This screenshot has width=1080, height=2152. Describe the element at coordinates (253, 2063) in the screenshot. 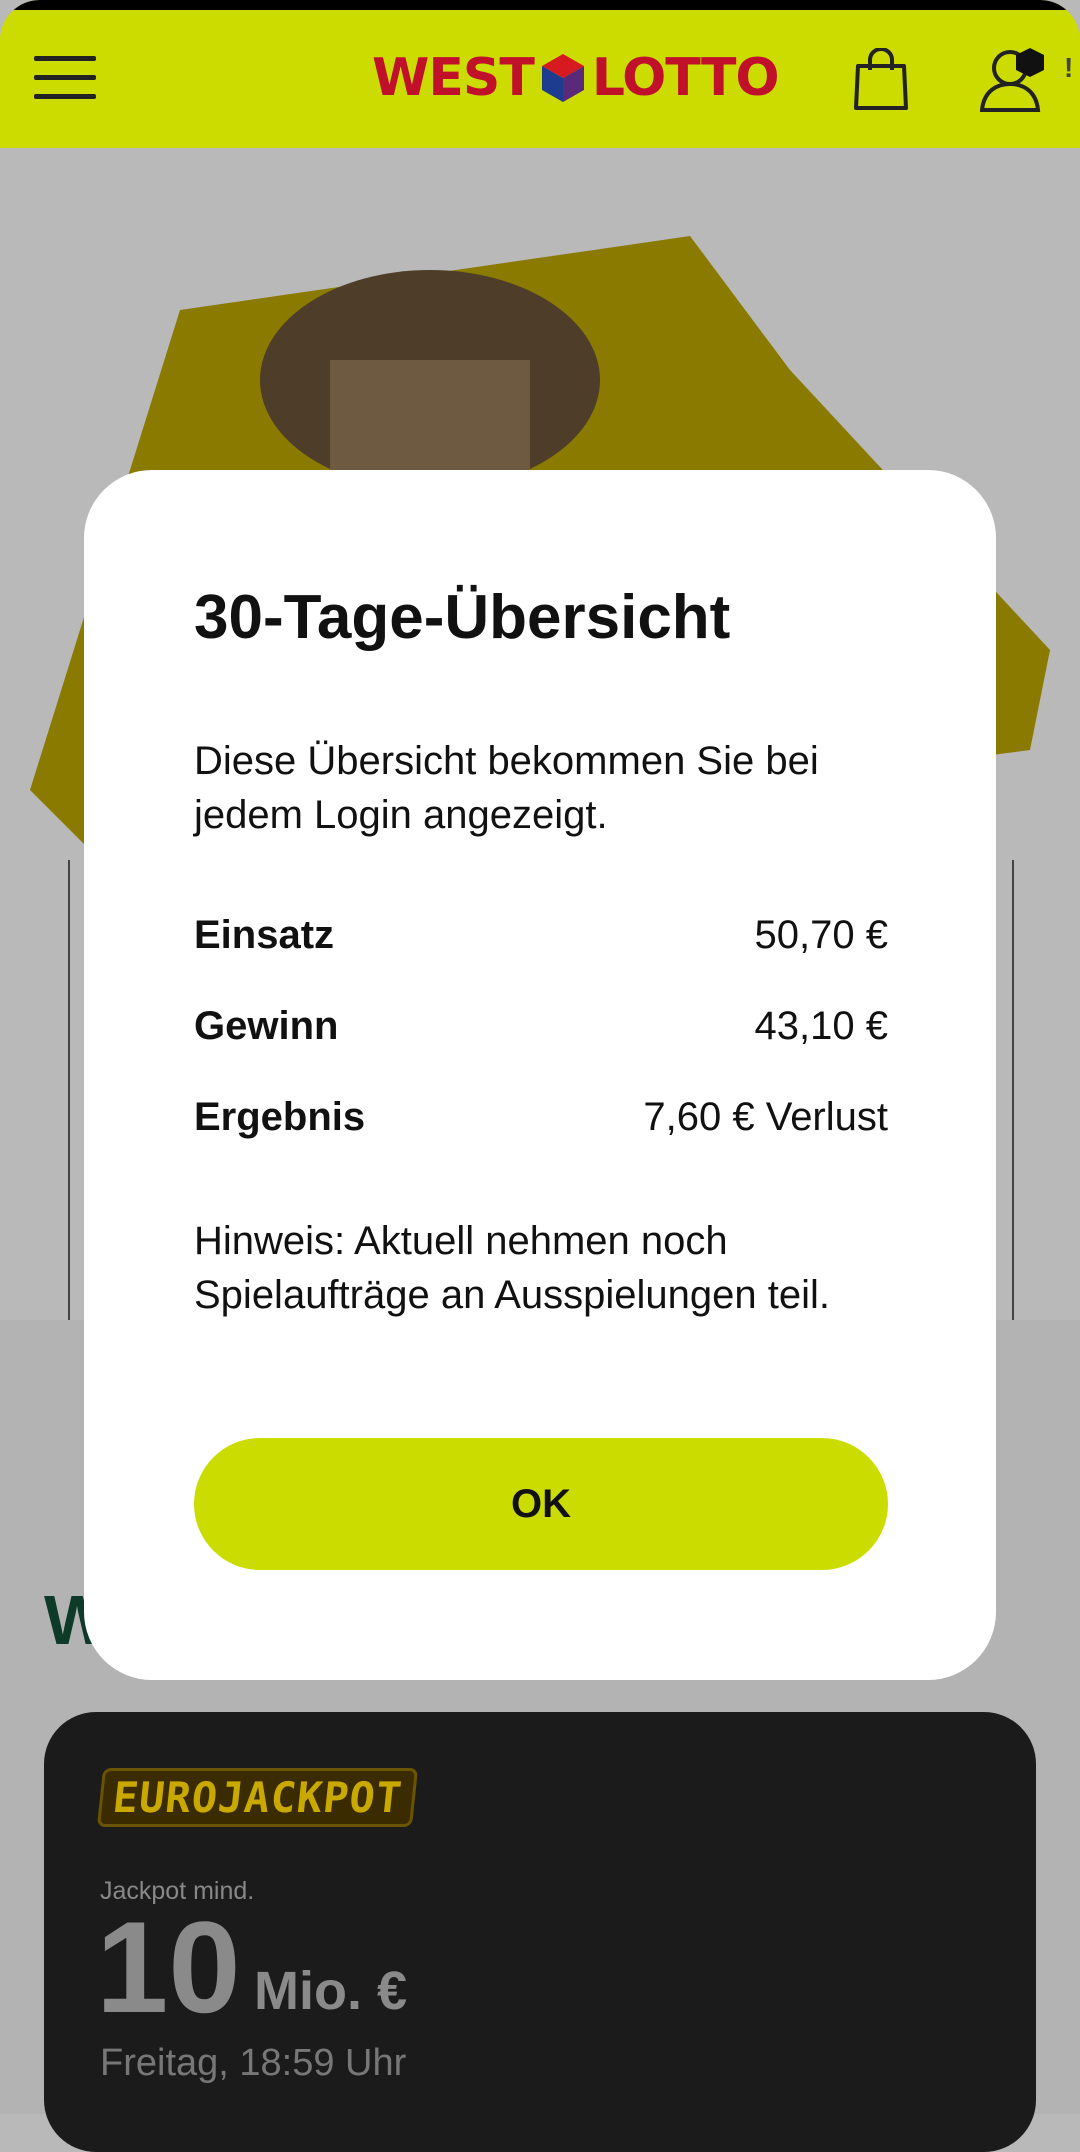

I see `draw-time: Freitag, 18:59 Uhr` at that location.